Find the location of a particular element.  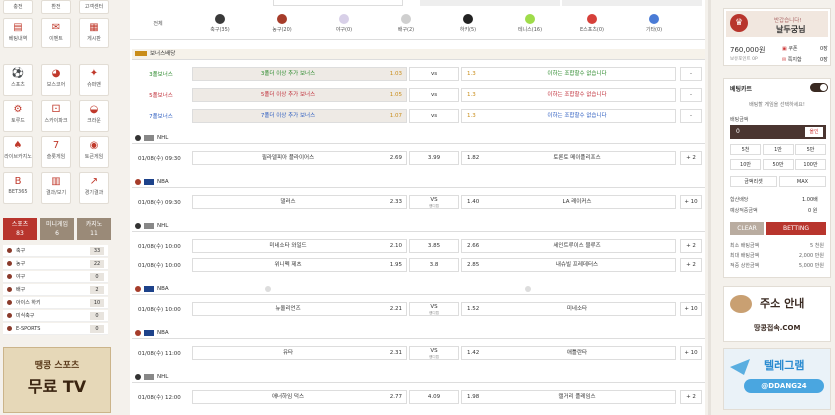

menu-glasses: ◕ 보스코어 is located at coordinates (56, 80).